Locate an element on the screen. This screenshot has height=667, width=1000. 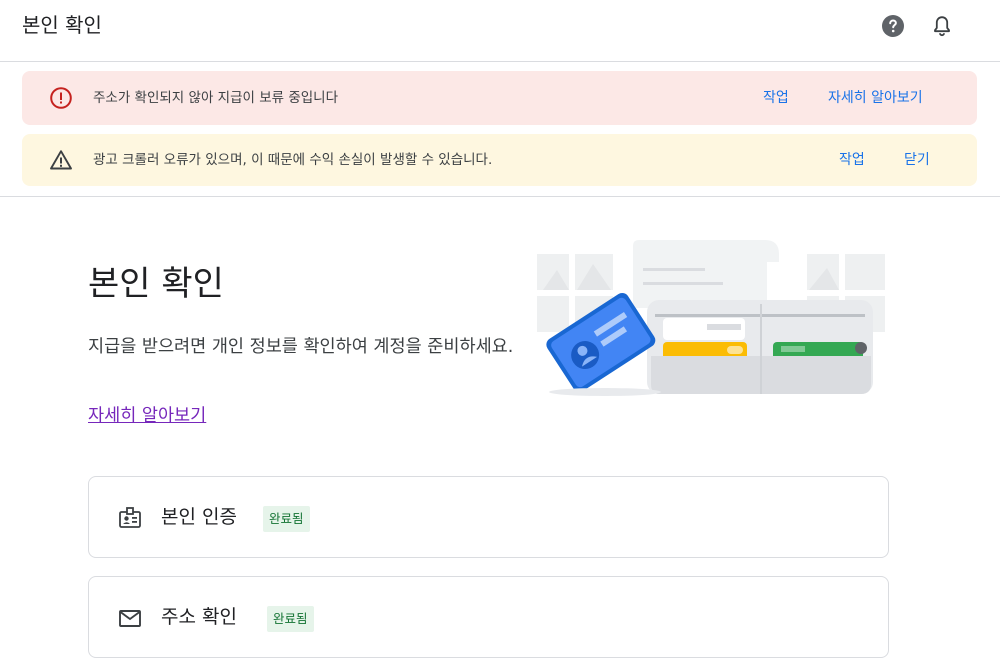
alert-message: 주소가 확인되지 않아 지급이 보류 중입니다 is located at coordinates (216, 98).